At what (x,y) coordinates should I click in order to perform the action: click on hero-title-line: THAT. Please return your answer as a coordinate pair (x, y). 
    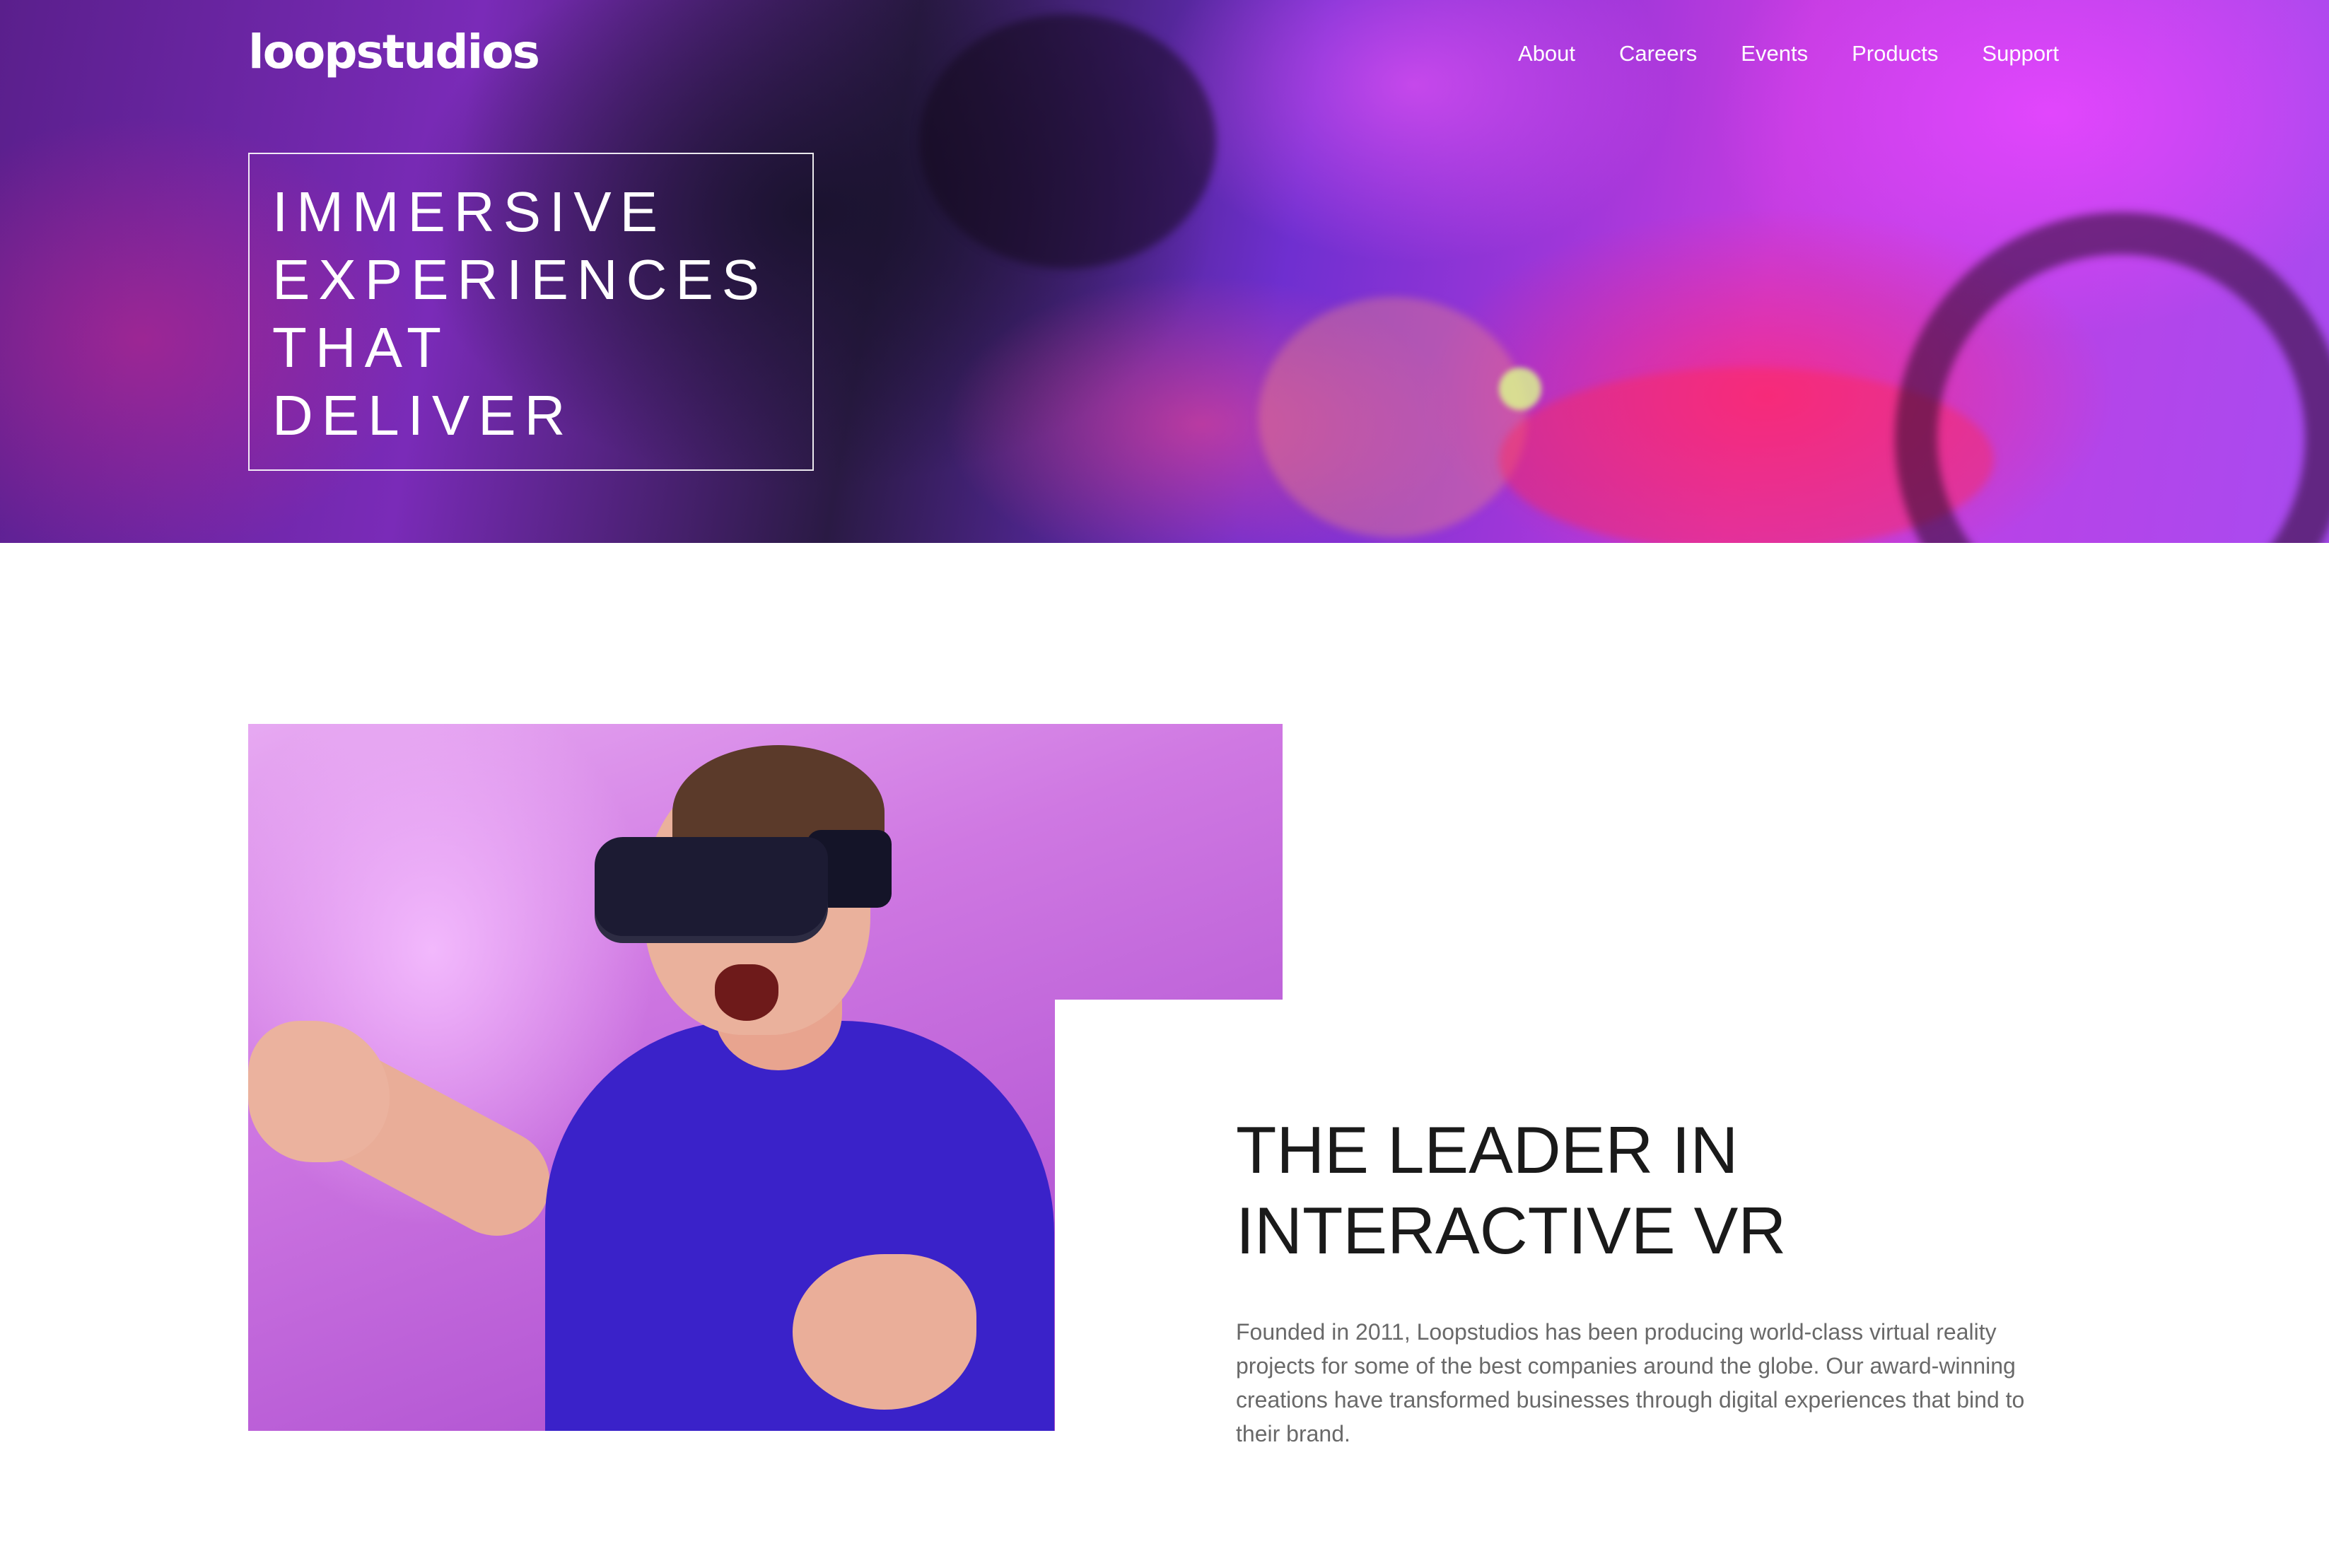
    Looking at the image, I should click on (361, 347).